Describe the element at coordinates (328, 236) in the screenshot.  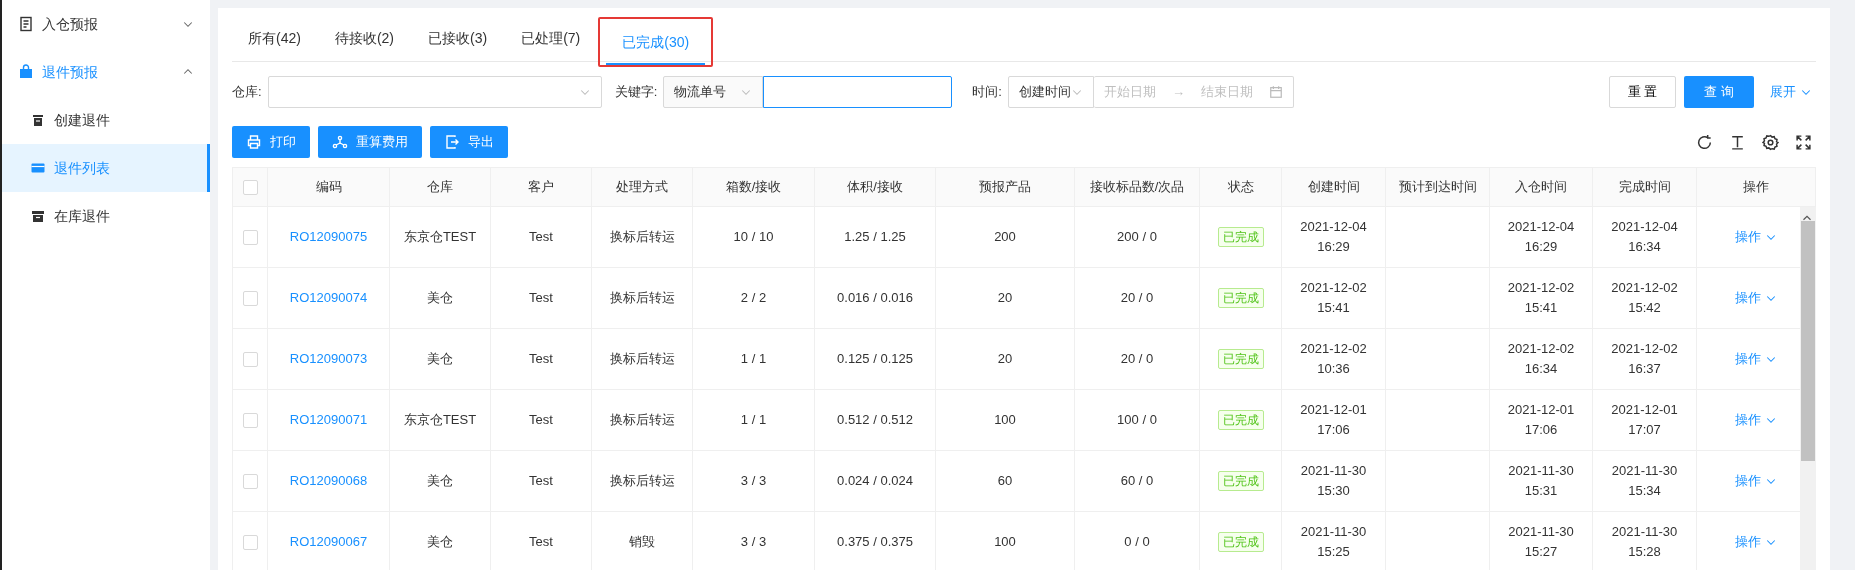
I see `order-link: RO12090075` at that location.